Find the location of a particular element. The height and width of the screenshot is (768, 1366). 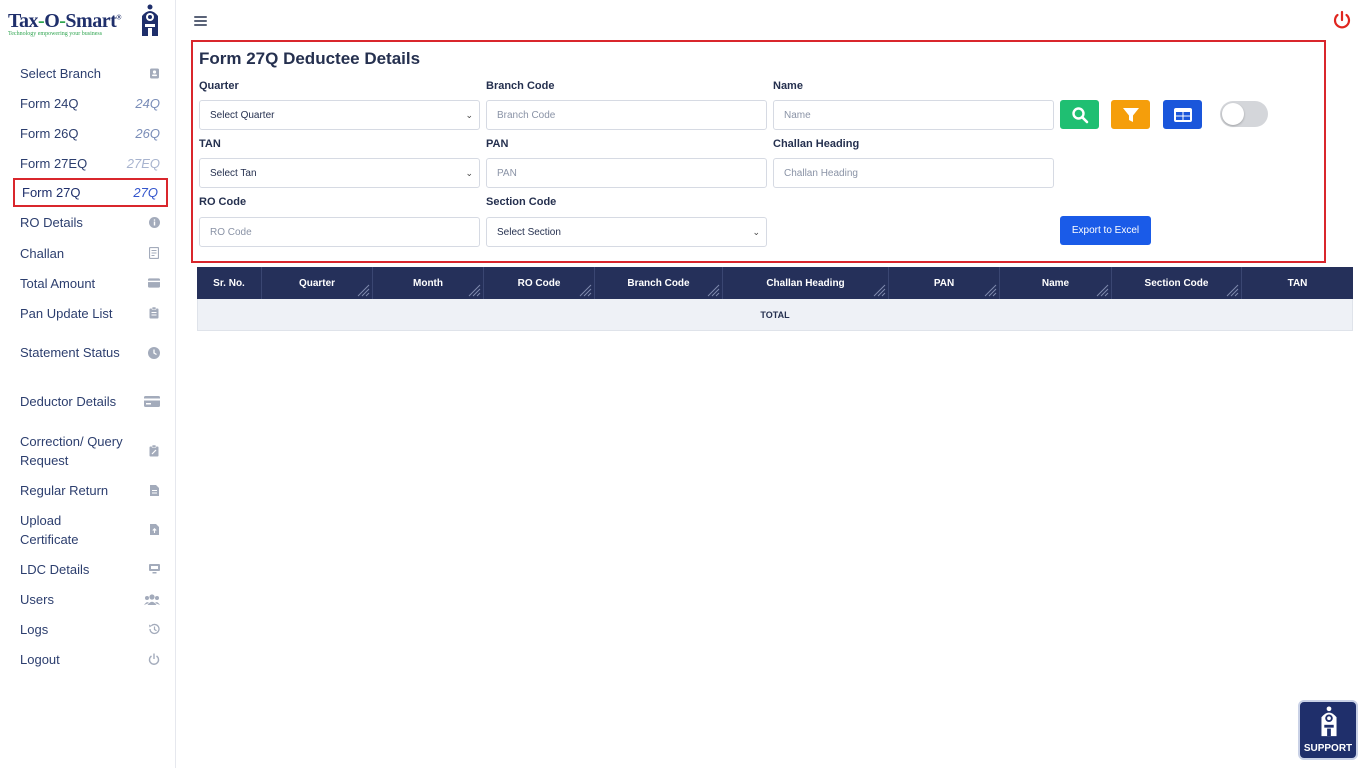

branch-code-input: Branch Code is located at coordinates (626, 115).